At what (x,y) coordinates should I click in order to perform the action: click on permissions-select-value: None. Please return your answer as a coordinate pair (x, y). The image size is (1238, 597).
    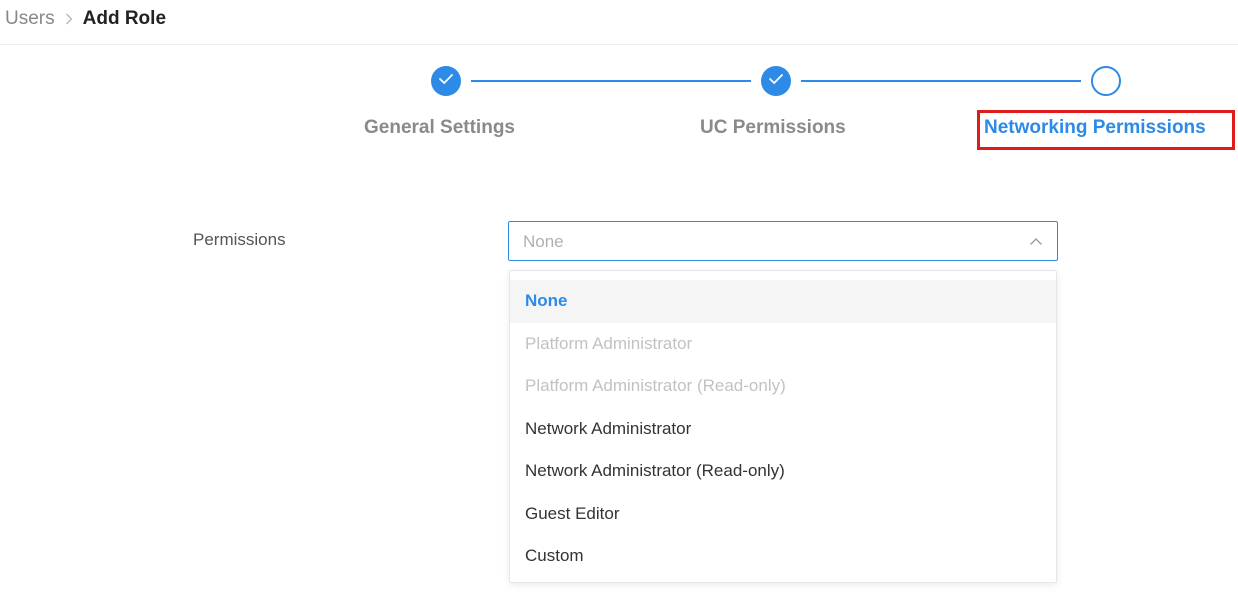
    Looking at the image, I should click on (543, 241).